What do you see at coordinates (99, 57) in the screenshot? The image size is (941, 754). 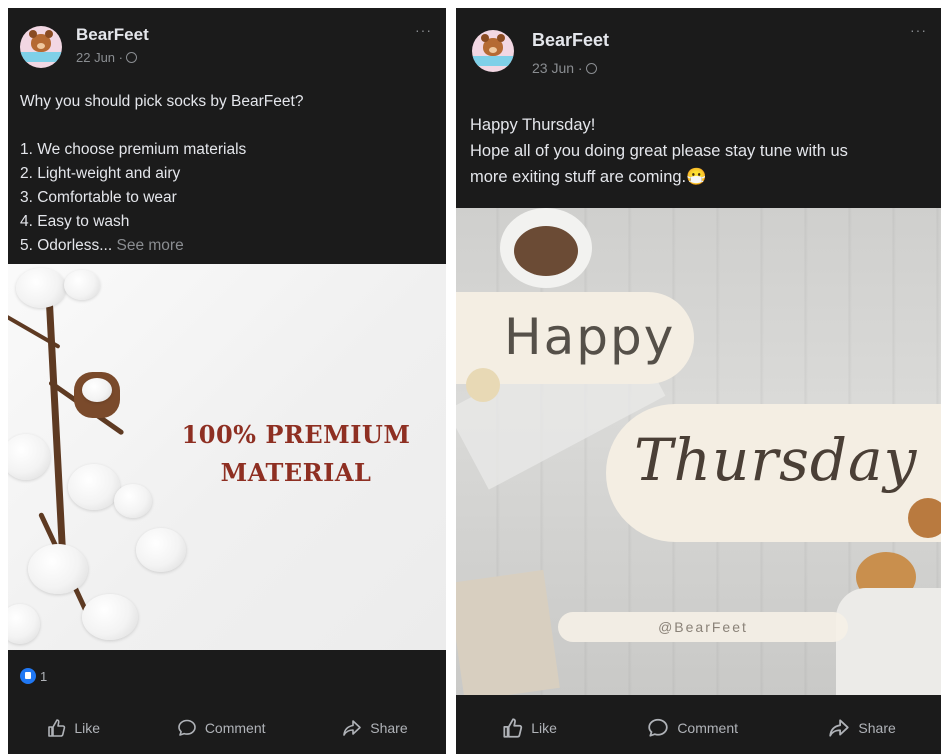 I see `post-date-text: 22 Jun ·` at bounding box center [99, 57].